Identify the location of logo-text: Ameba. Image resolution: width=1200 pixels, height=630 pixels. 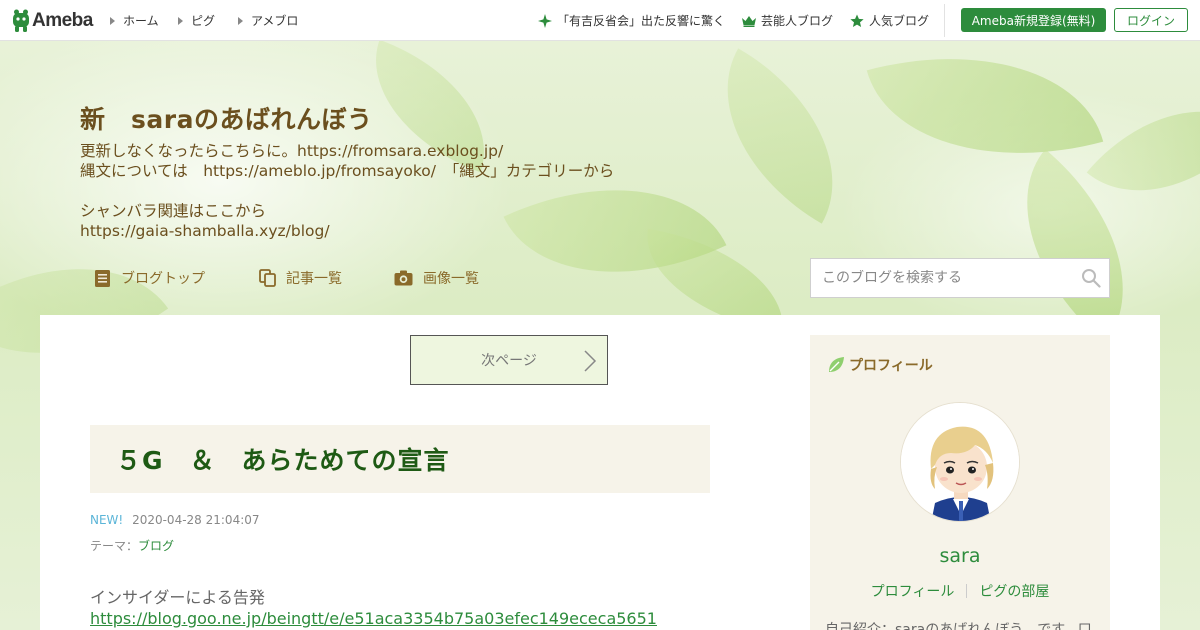
(62, 20).